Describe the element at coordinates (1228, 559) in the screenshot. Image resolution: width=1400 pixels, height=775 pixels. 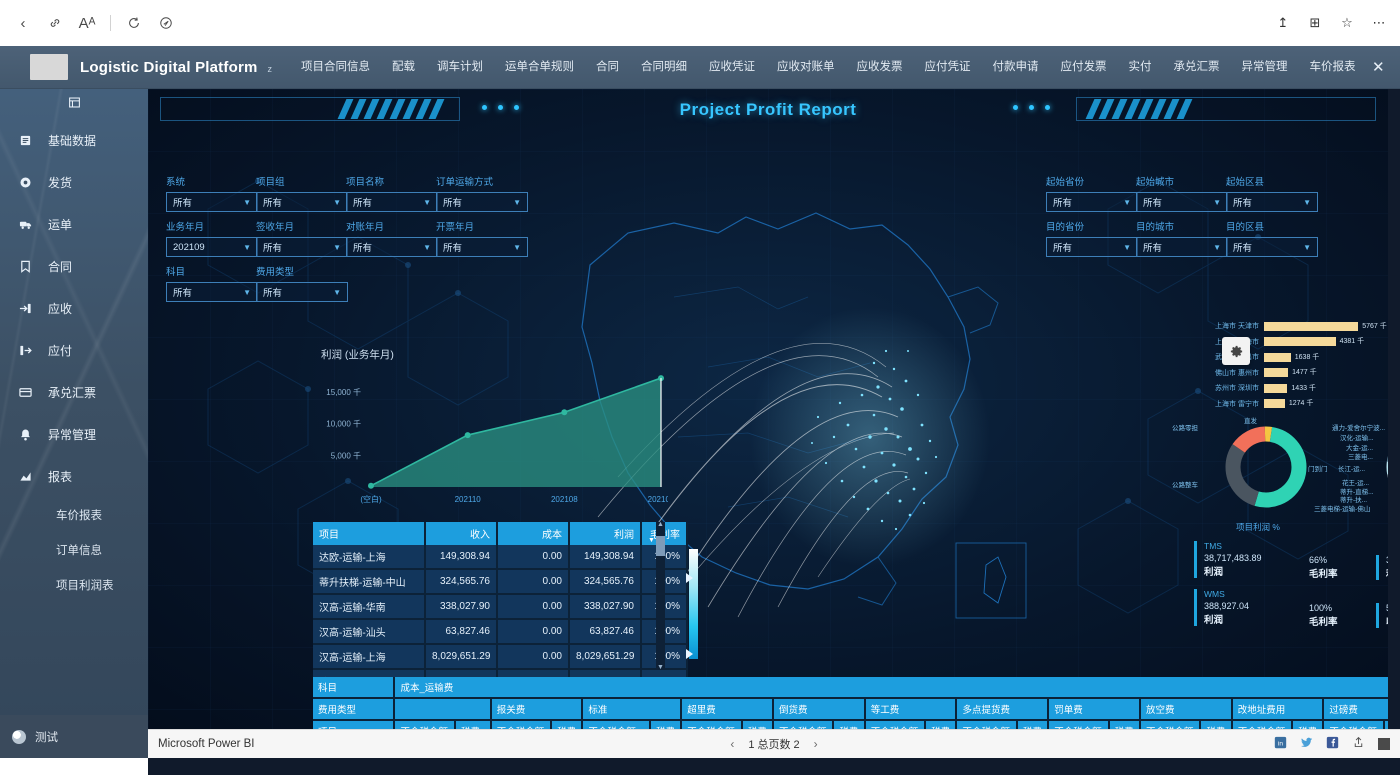
I see `kpi-tms-profit: TMS 38,717,483.89 利润` at that location.